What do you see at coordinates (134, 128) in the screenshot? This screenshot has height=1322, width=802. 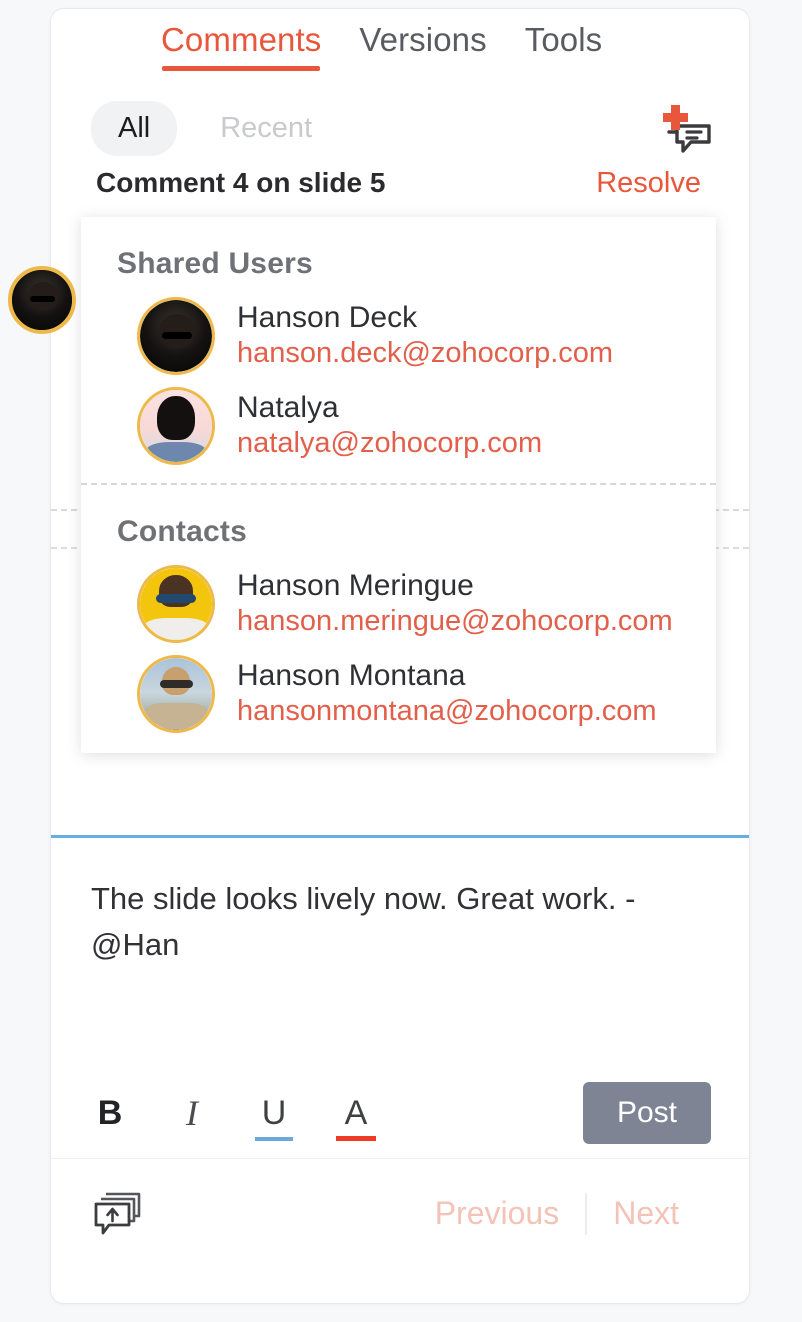 I see `filter-all: All` at bounding box center [134, 128].